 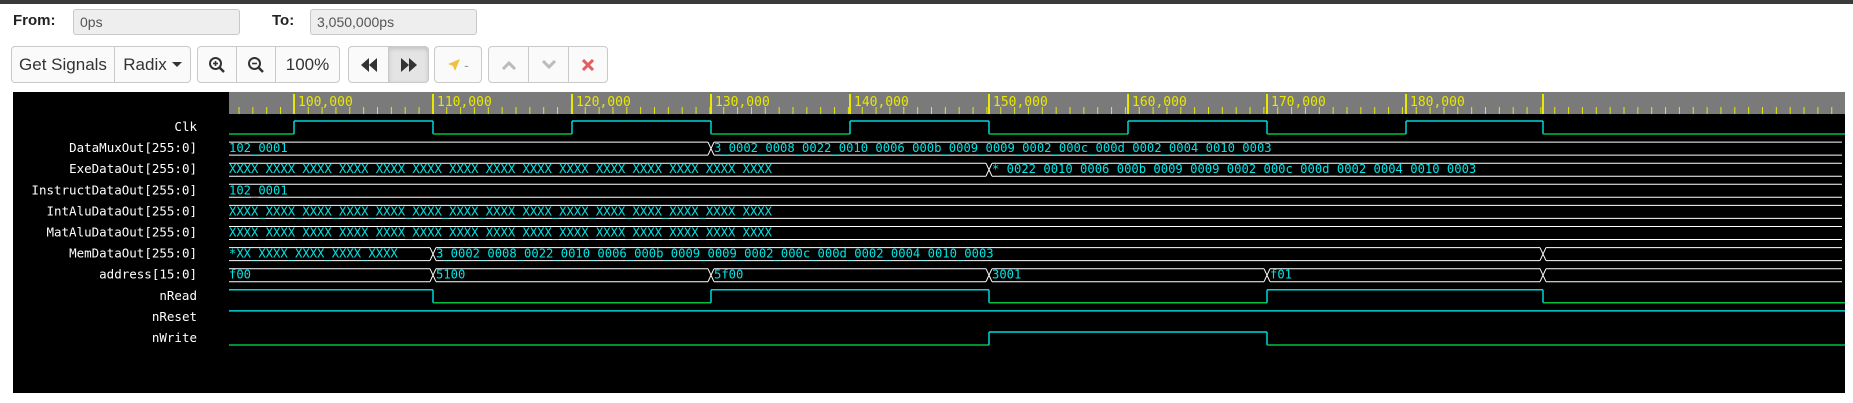 I want to click on caret-down-icon, so click(x=176, y=64).